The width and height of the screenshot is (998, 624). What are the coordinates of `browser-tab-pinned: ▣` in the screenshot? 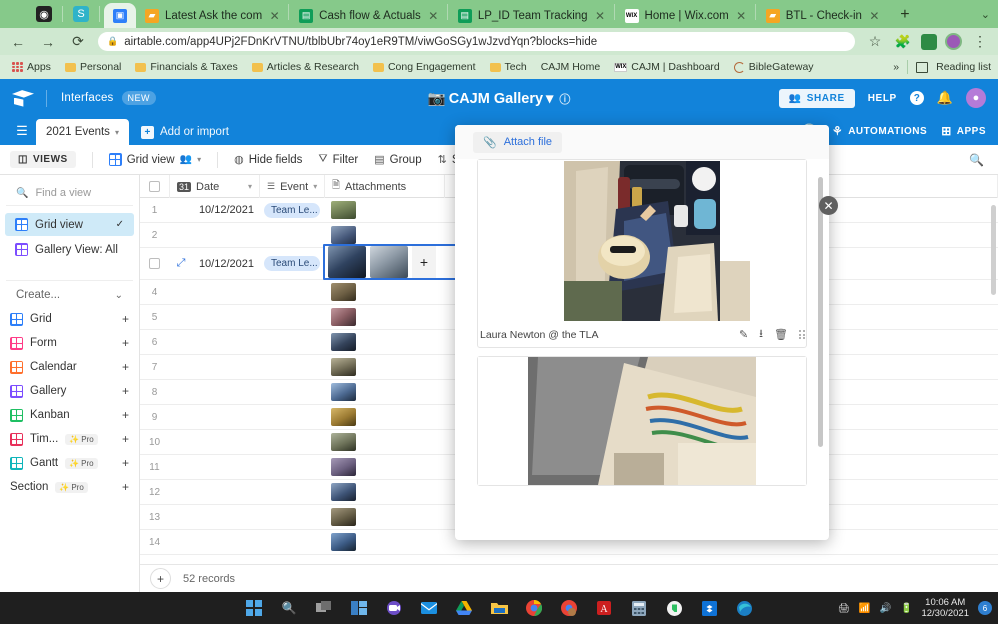 It's located at (120, 15).